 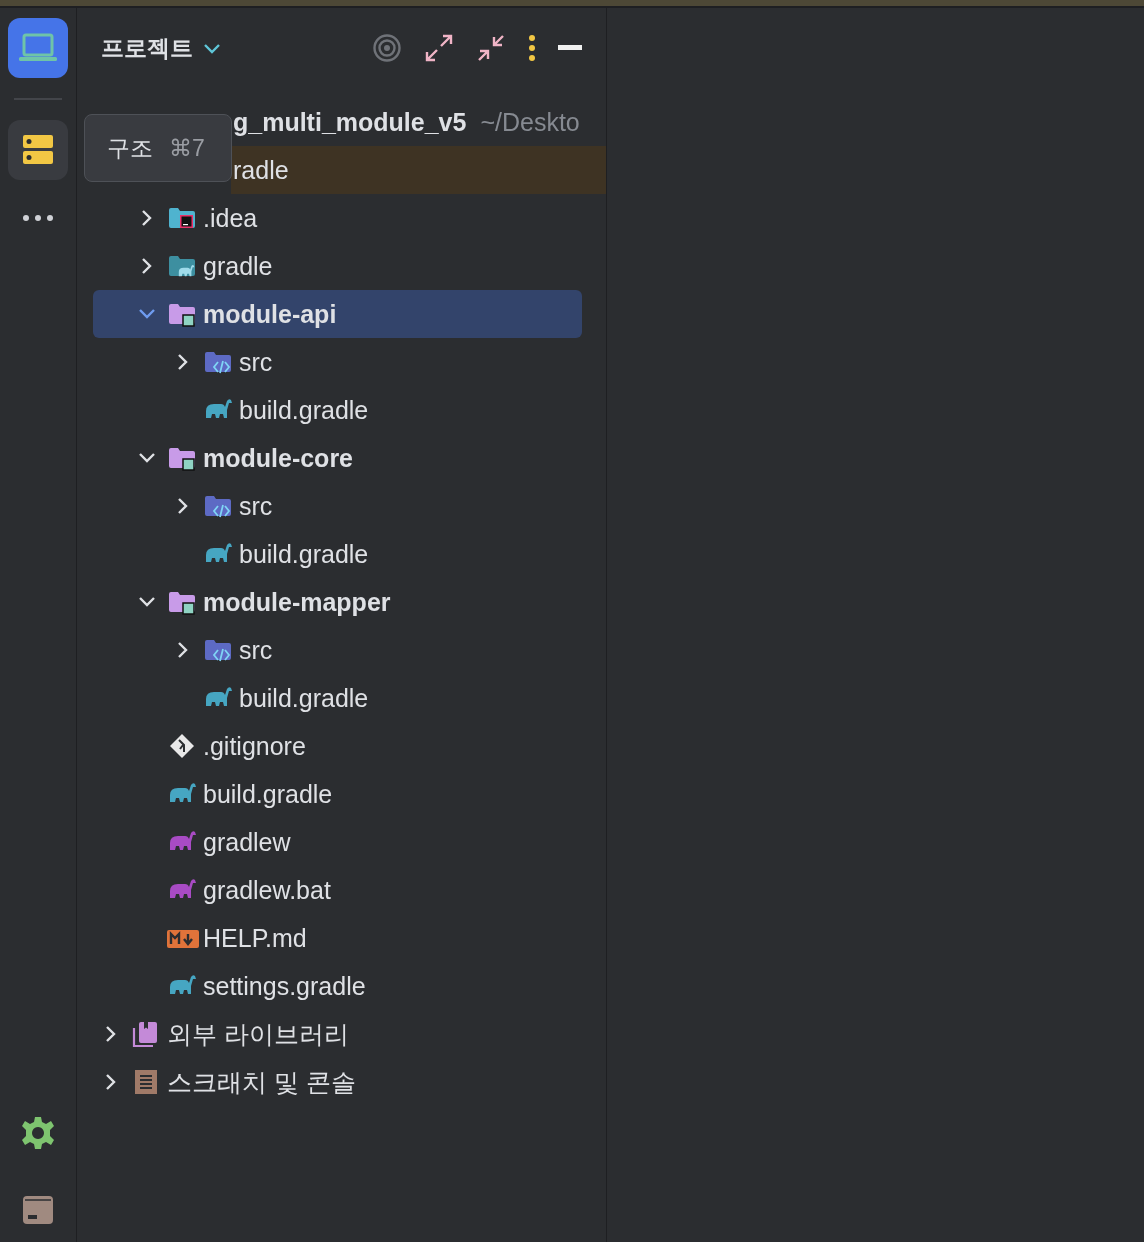 What do you see at coordinates (38, 1210) in the screenshot?
I see `box-icon` at bounding box center [38, 1210].